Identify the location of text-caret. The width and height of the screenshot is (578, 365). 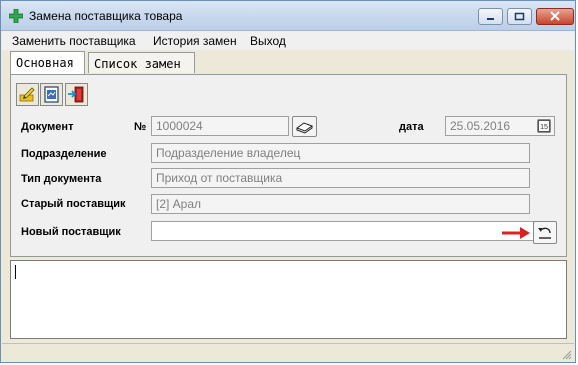
(15, 272).